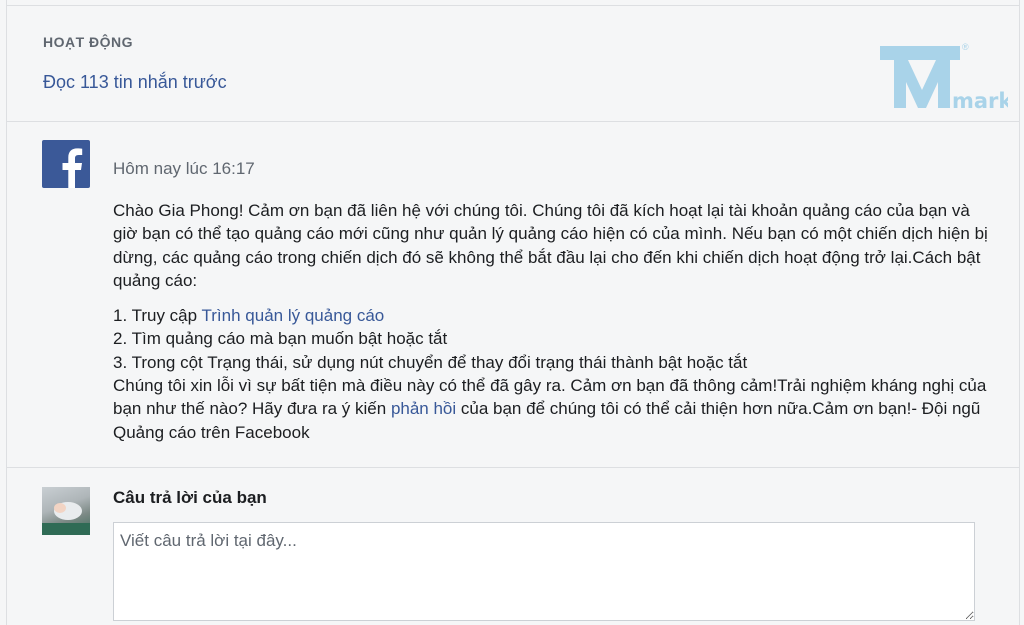 This screenshot has height=625, width=1024. I want to click on avatar, so click(66, 511).